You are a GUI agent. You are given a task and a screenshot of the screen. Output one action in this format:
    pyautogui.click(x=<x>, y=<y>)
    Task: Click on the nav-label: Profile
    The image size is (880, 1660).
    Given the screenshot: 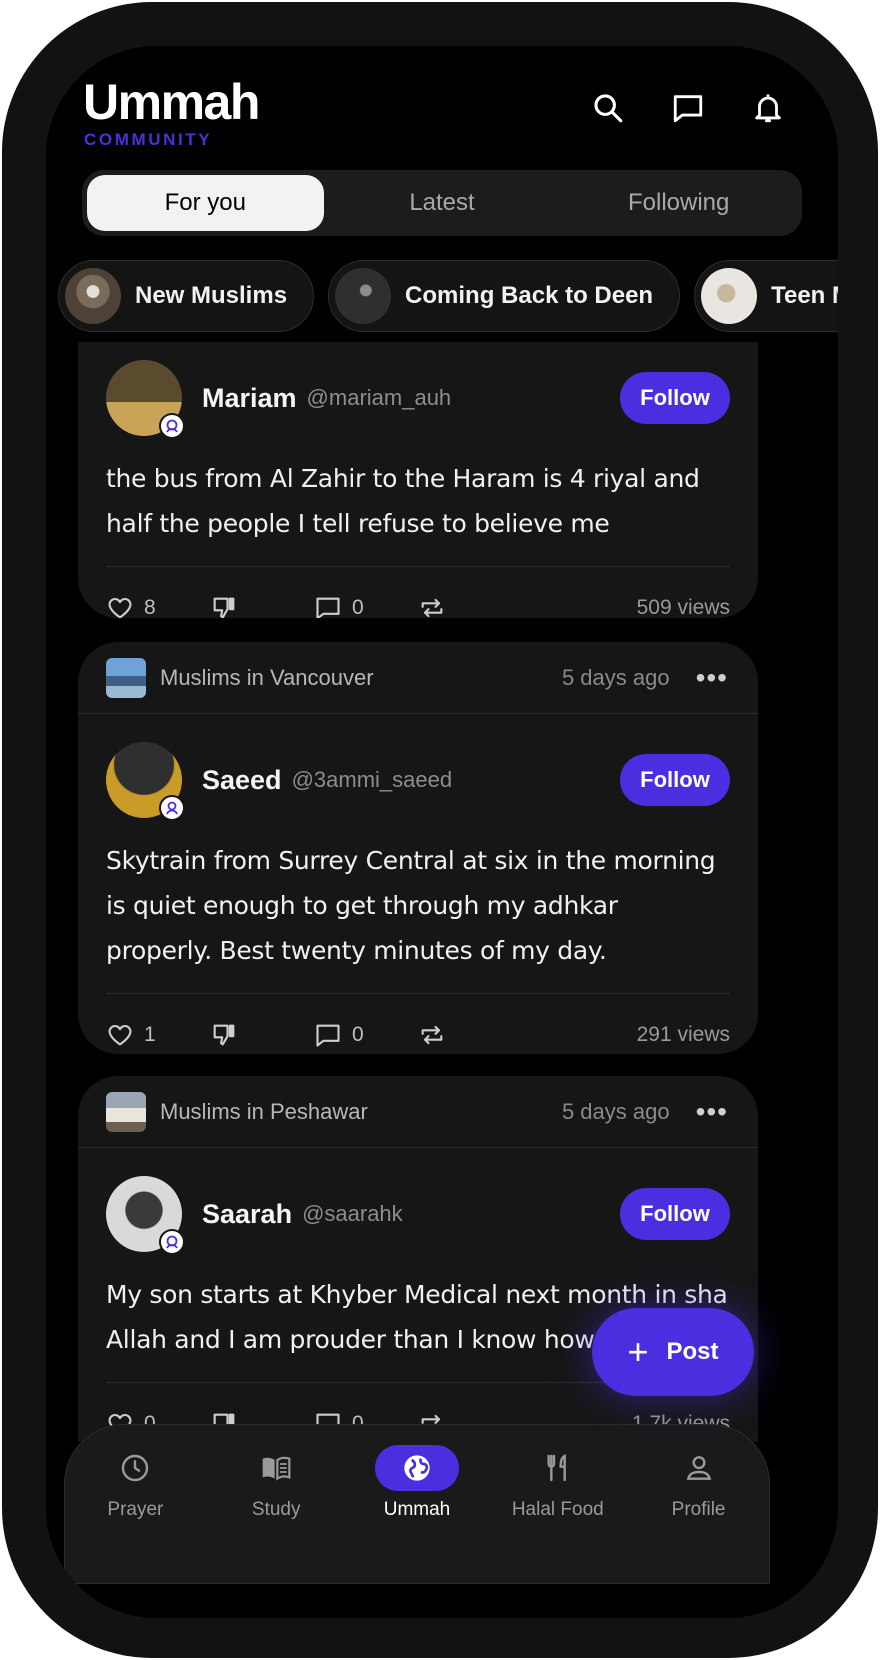 What is the action you would take?
    pyautogui.click(x=698, y=1509)
    